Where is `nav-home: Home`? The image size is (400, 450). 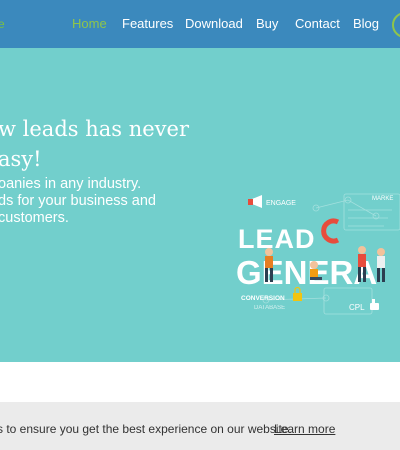
nav-home: Home is located at coordinates (89, 24).